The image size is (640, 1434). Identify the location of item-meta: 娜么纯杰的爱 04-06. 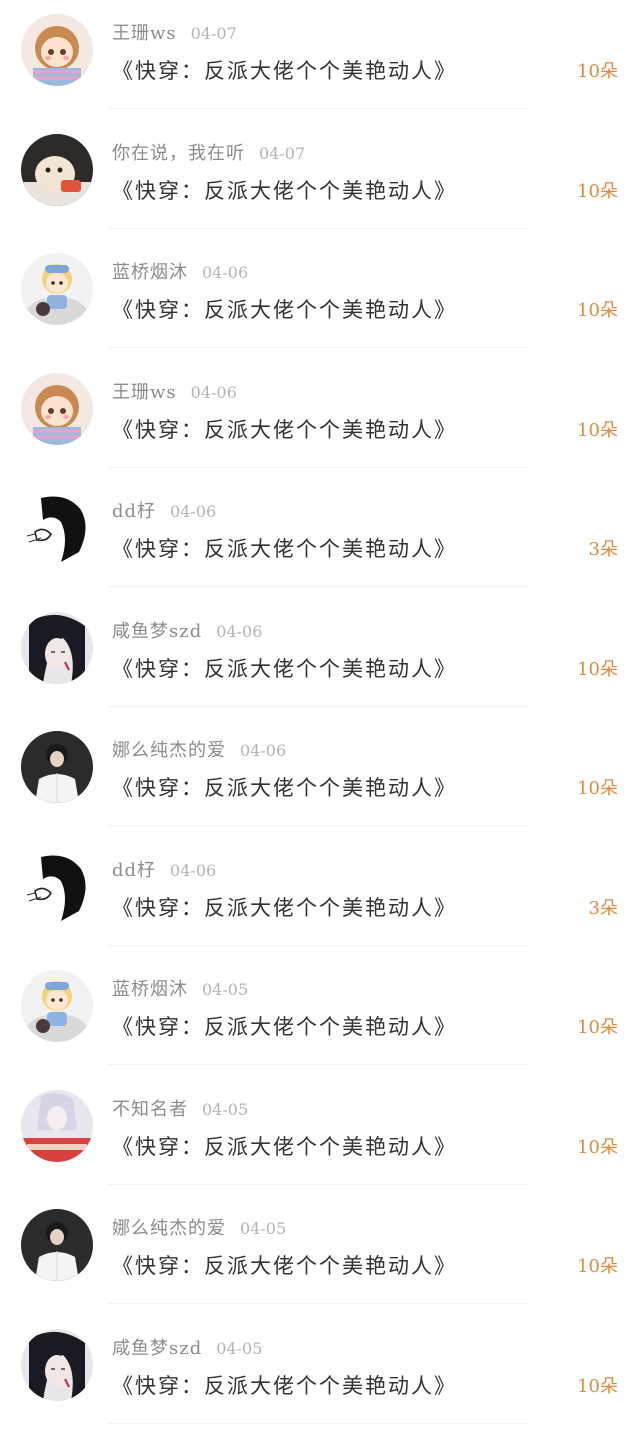
(199, 751).